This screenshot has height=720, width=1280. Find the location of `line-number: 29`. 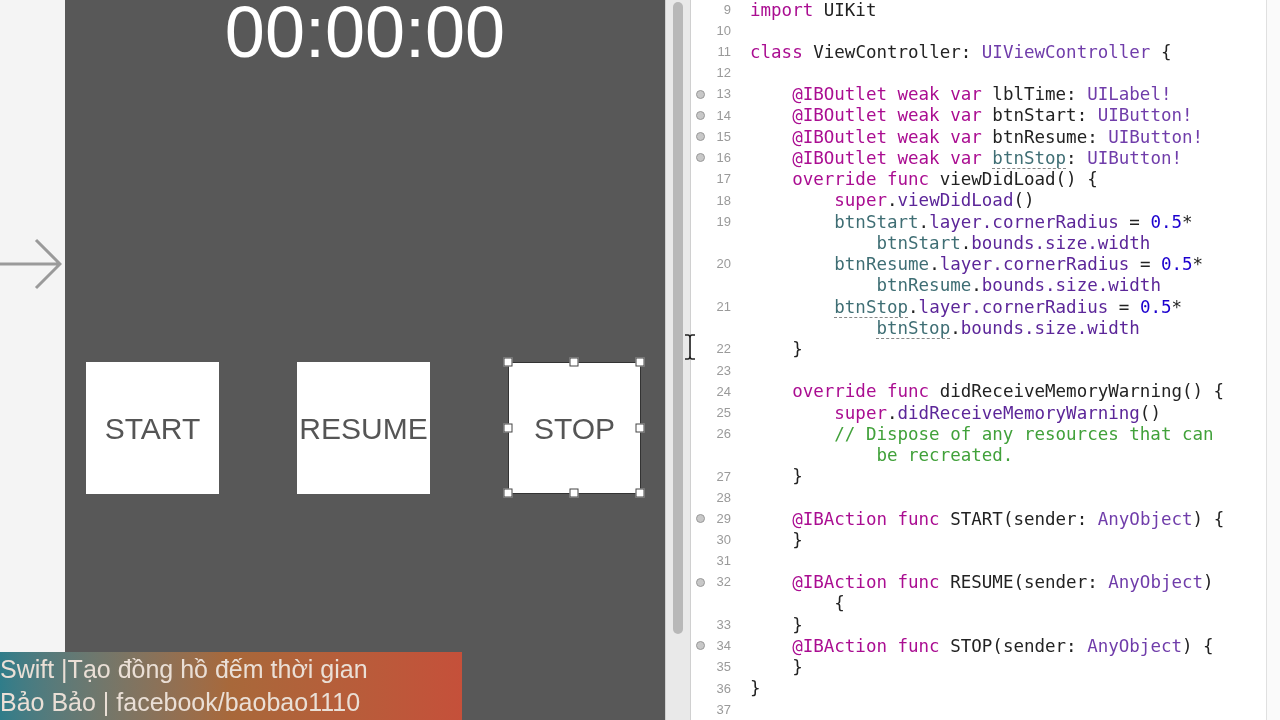

line-number: 29 is located at coordinates (723, 518).